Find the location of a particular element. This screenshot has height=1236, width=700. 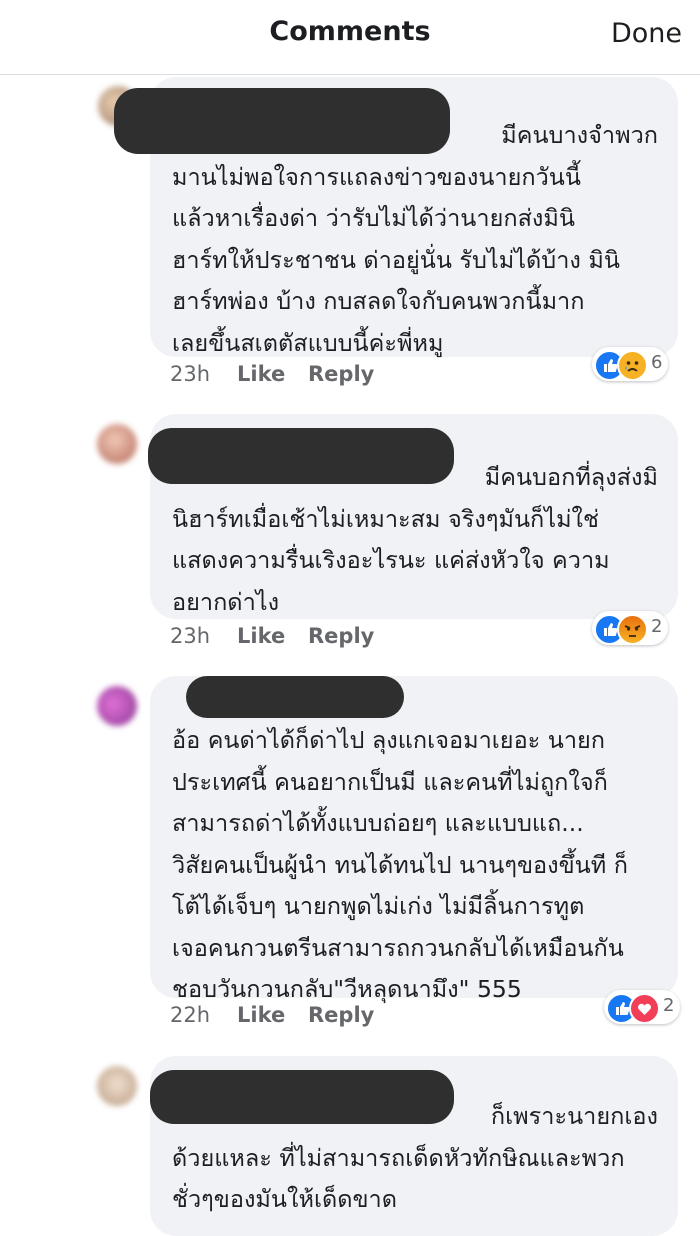

done-button: Done is located at coordinates (646, 33).